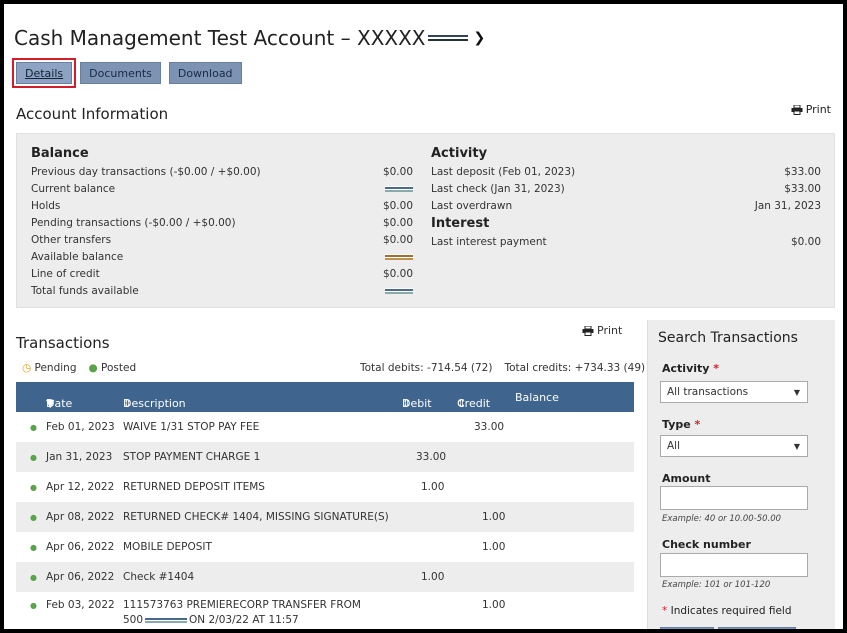 This screenshot has height=633, width=847. What do you see at coordinates (63, 343) in the screenshot?
I see `transactions-heading: Transactions` at bounding box center [63, 343].